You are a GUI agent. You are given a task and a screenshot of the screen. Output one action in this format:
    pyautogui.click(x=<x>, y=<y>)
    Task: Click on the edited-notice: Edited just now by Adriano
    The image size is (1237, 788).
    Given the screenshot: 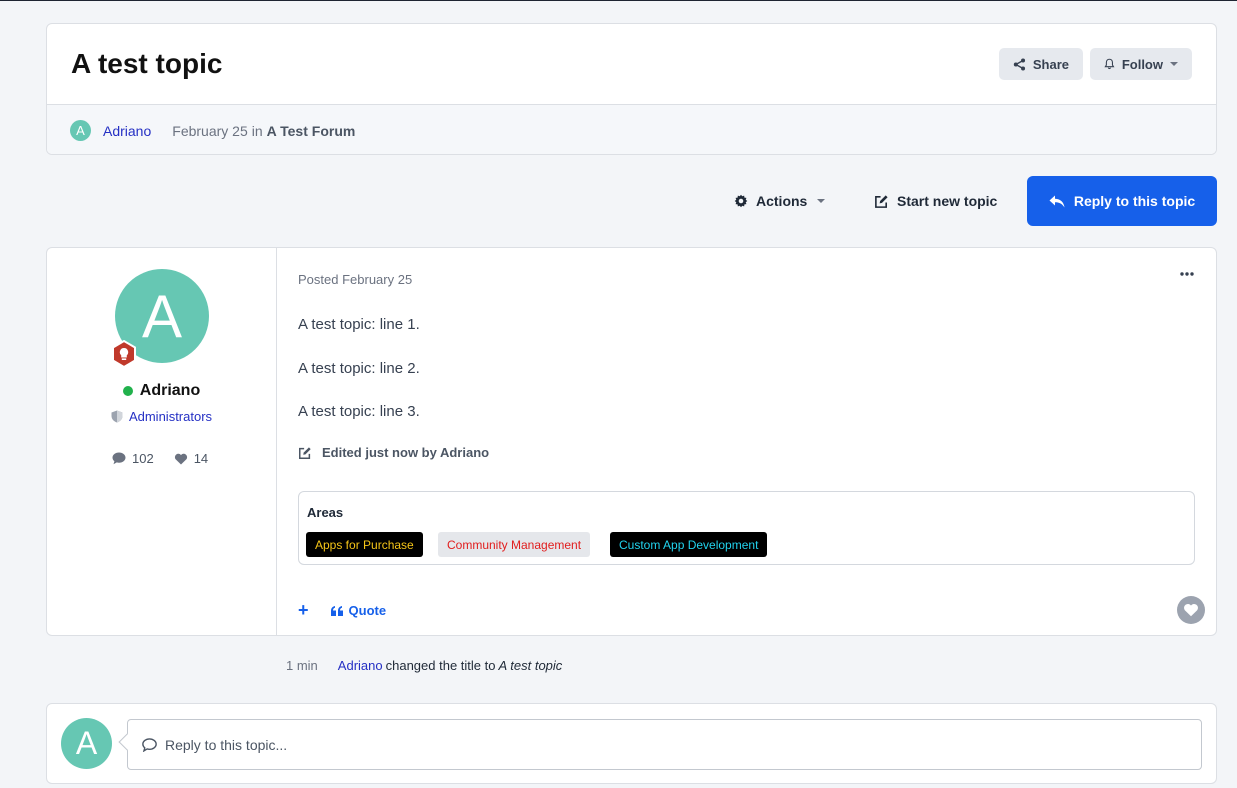 What is the action you would take?
    pyautogui.click(x=393, y=452)
    